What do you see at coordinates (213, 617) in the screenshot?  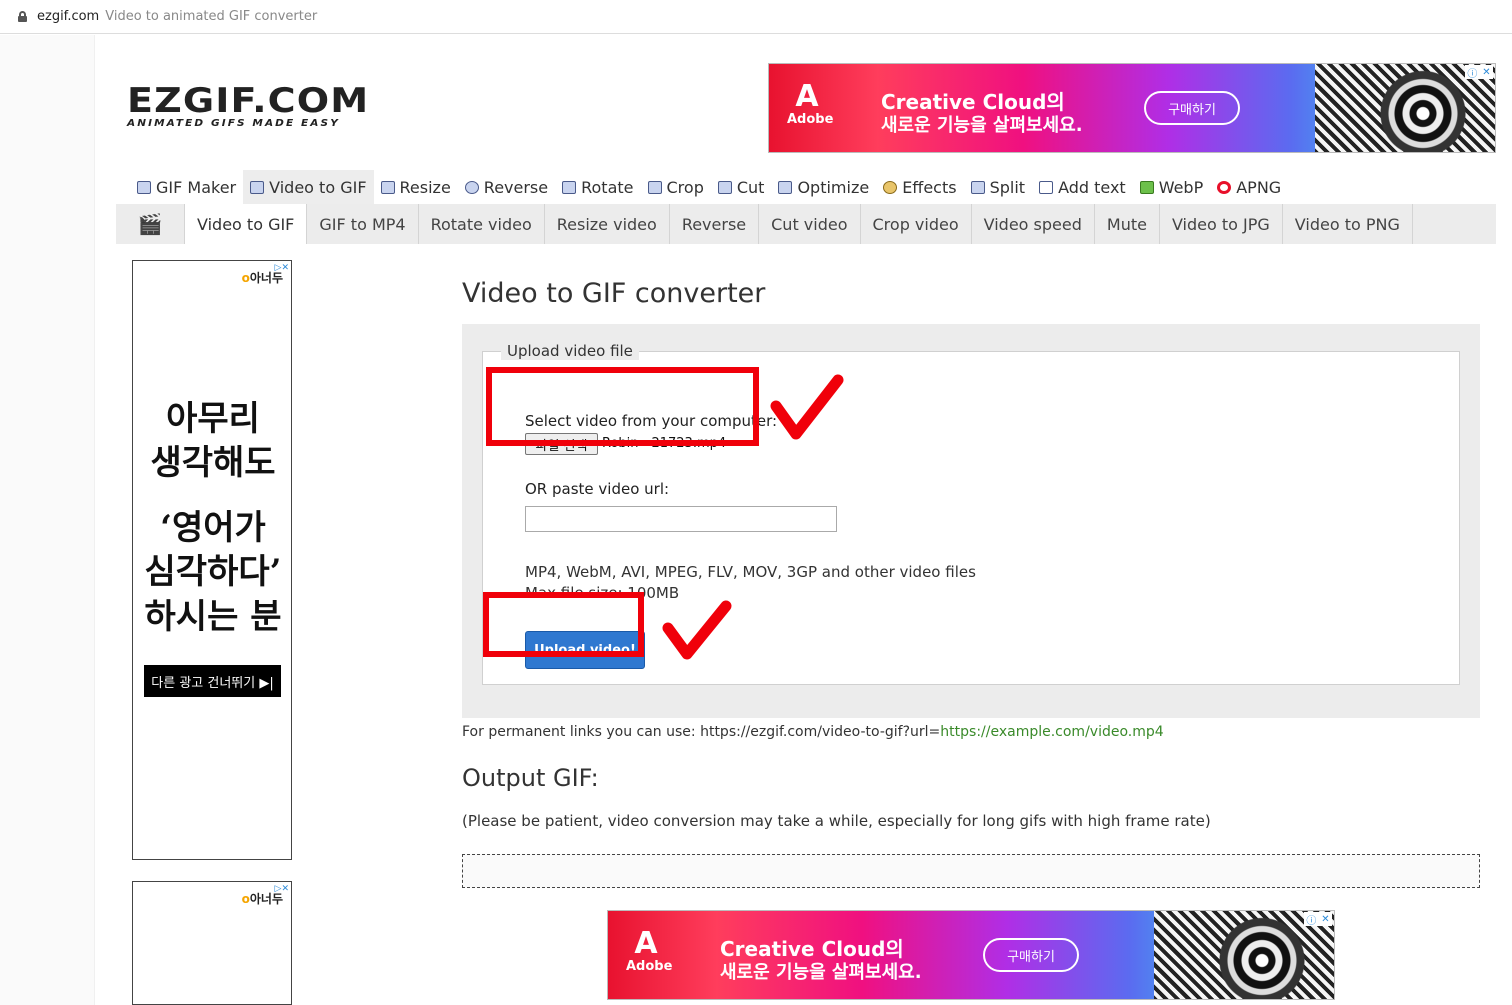 I see `side-ad-line-5: 하시는 분` at bounding box center [213, 617].